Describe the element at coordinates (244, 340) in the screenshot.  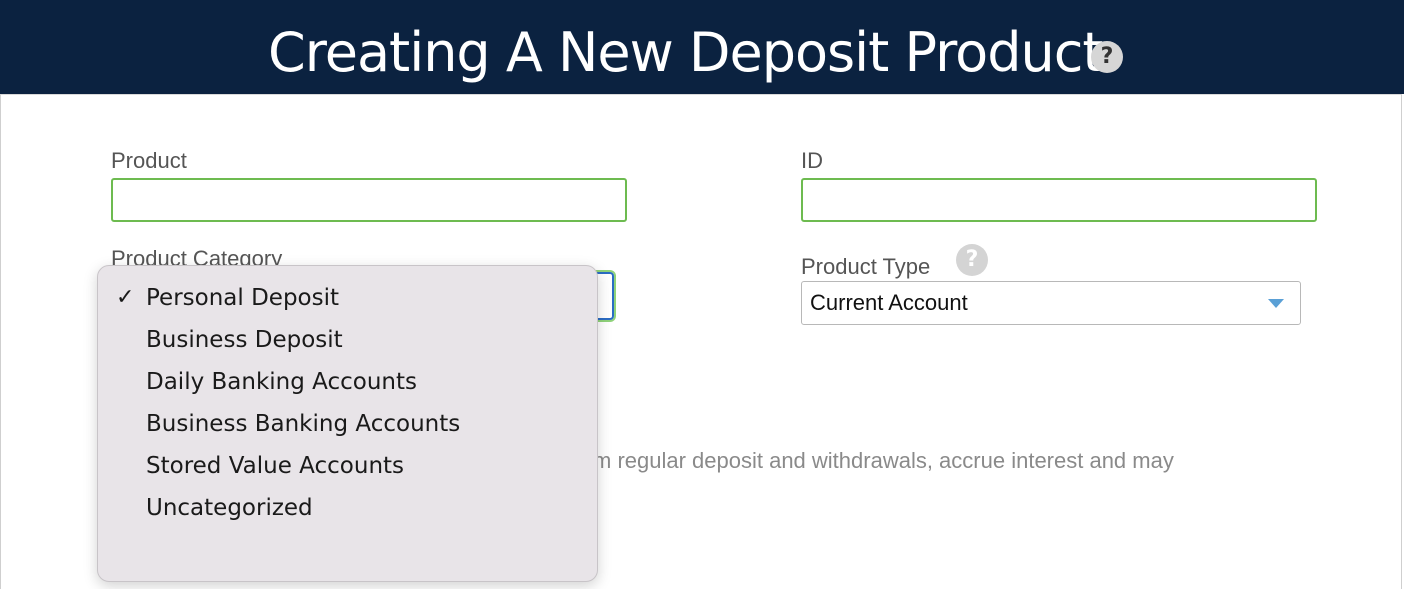
I see `dropdown-option-business-deposit: Business Deposit` at that location.